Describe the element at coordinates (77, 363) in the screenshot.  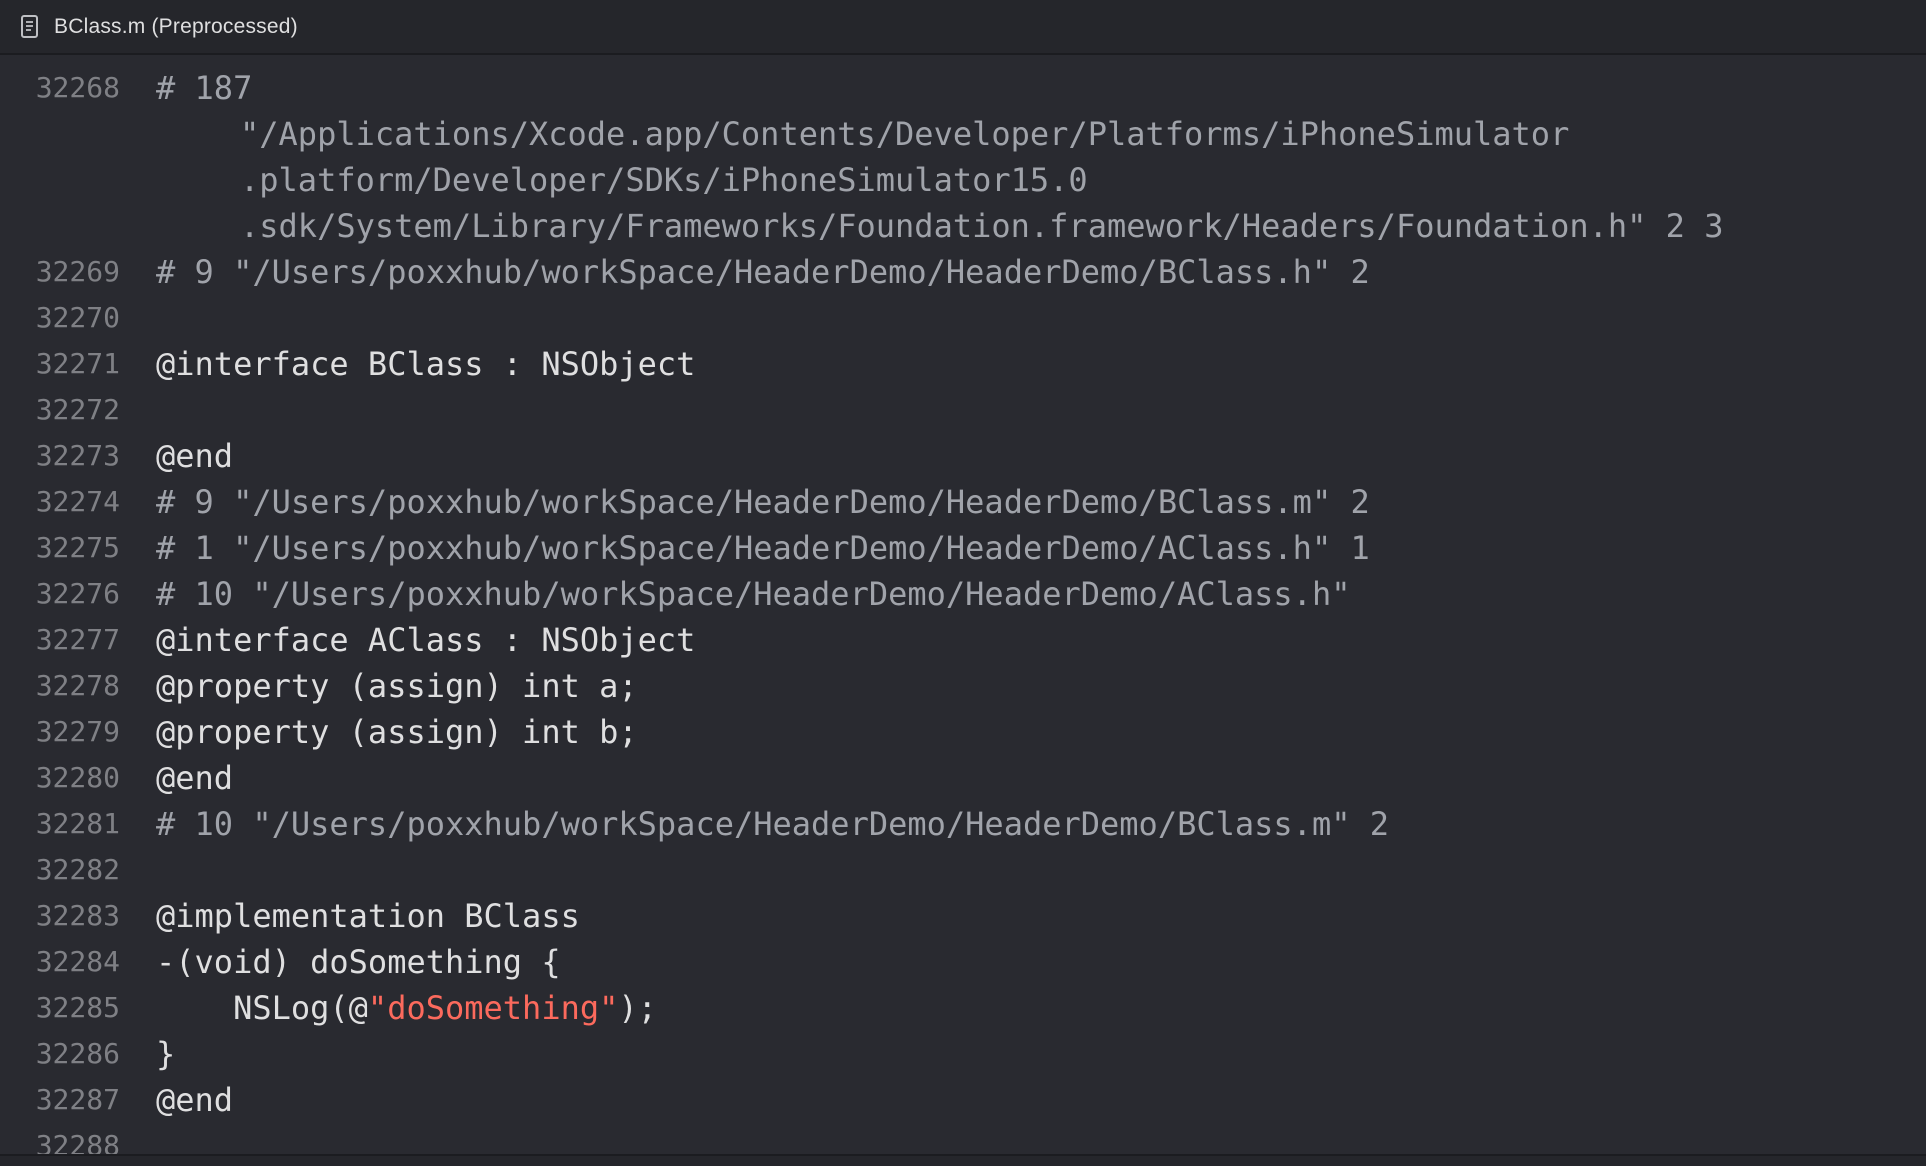
I see `line-number: 32271` at that location.